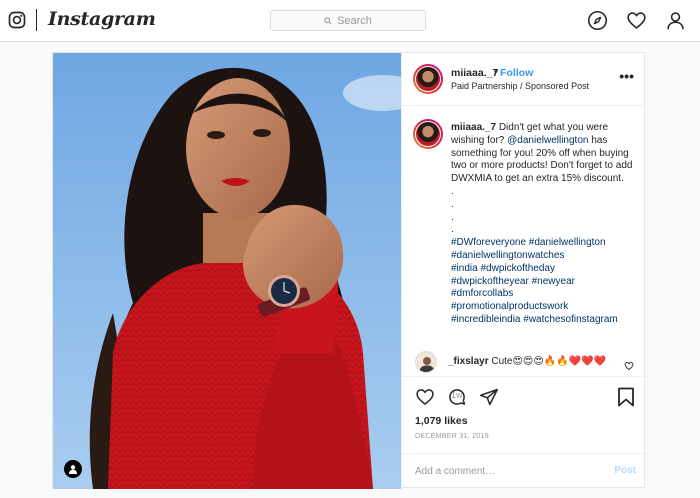 This screenshot has height=498, width=700. I want to click on commenter-avatar, so click(426, 362).